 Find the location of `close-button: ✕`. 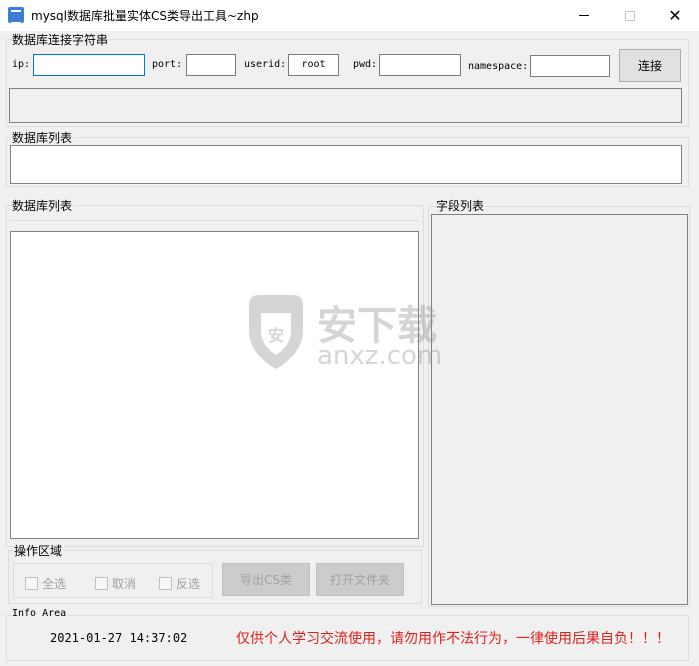

close-button: ✕ is located at coordinates (675, 15).